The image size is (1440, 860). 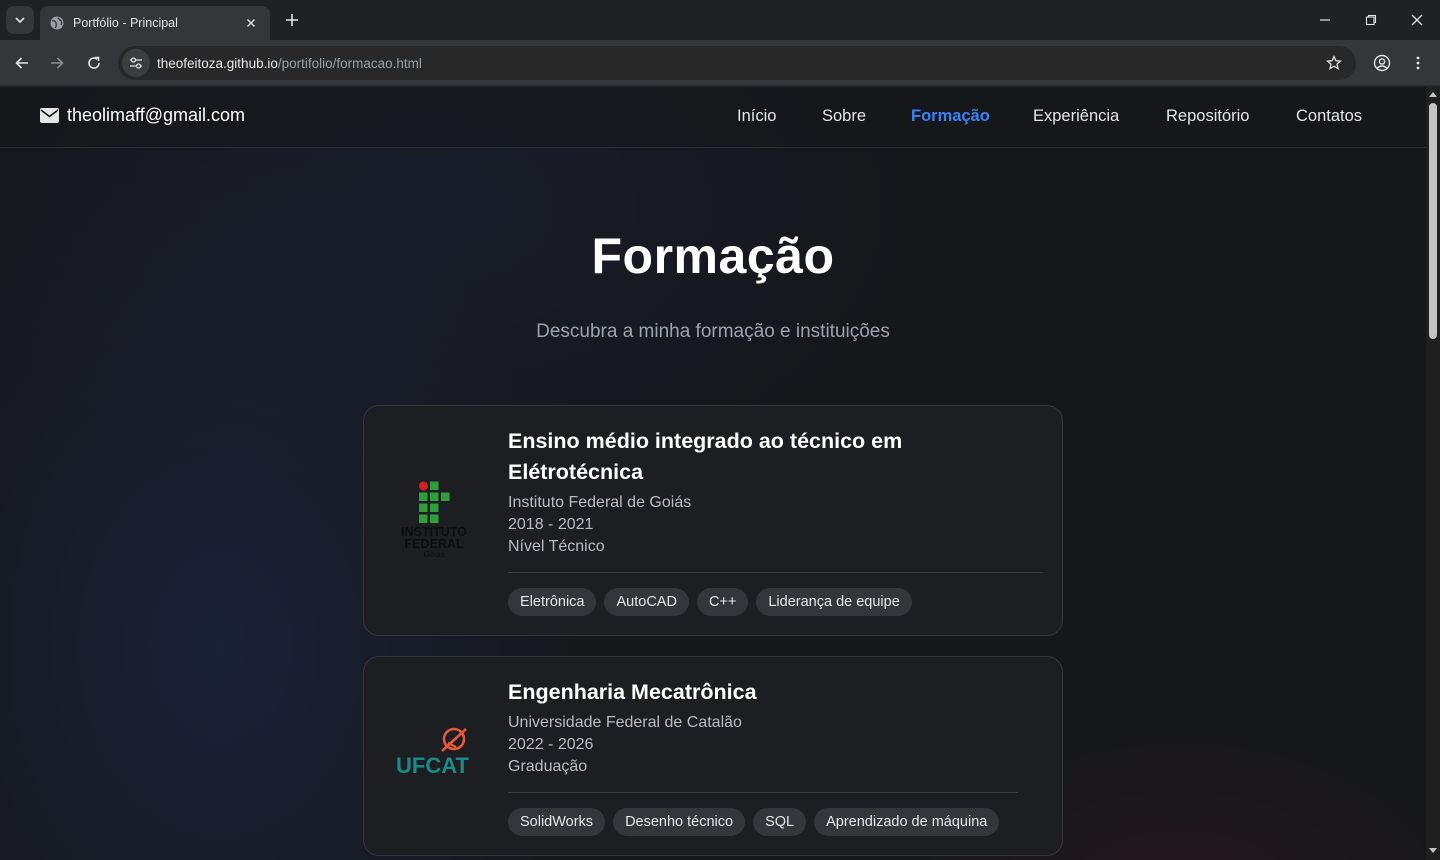 I want to click on skill-tag: C++, so click(x=722, y=602).